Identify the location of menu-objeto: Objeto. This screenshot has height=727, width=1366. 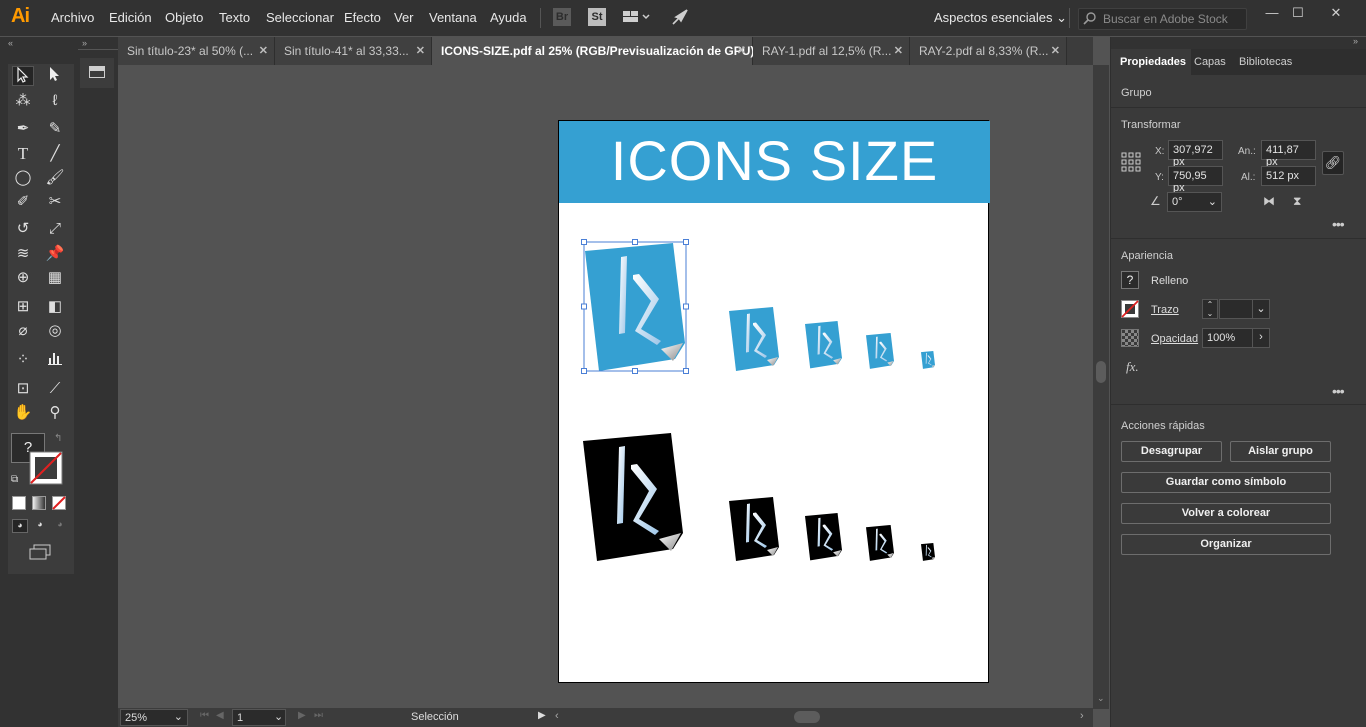
(184, 17).